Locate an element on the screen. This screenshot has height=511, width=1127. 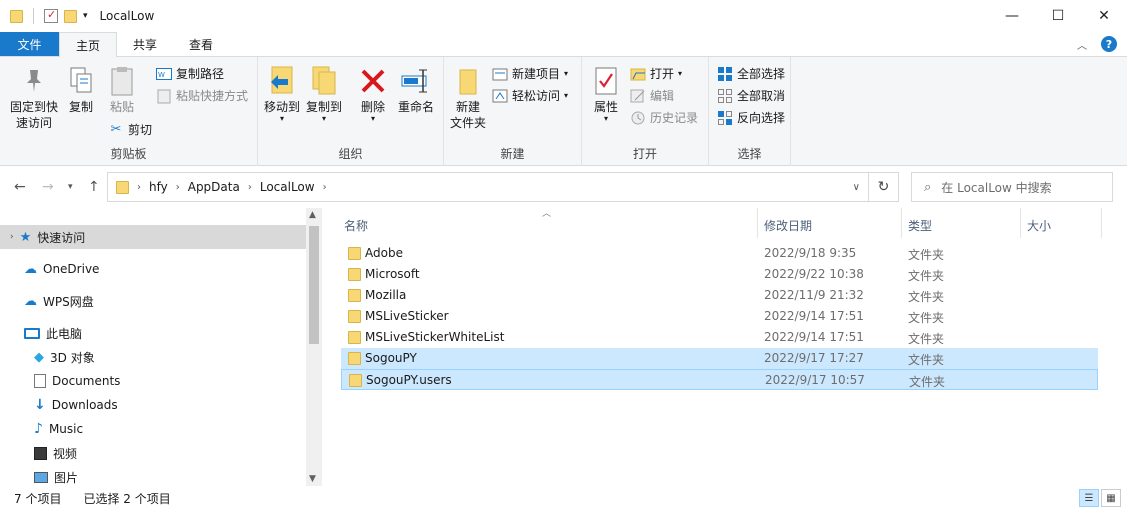
file-type: 文件夹 is located at coordinates (926, 318).